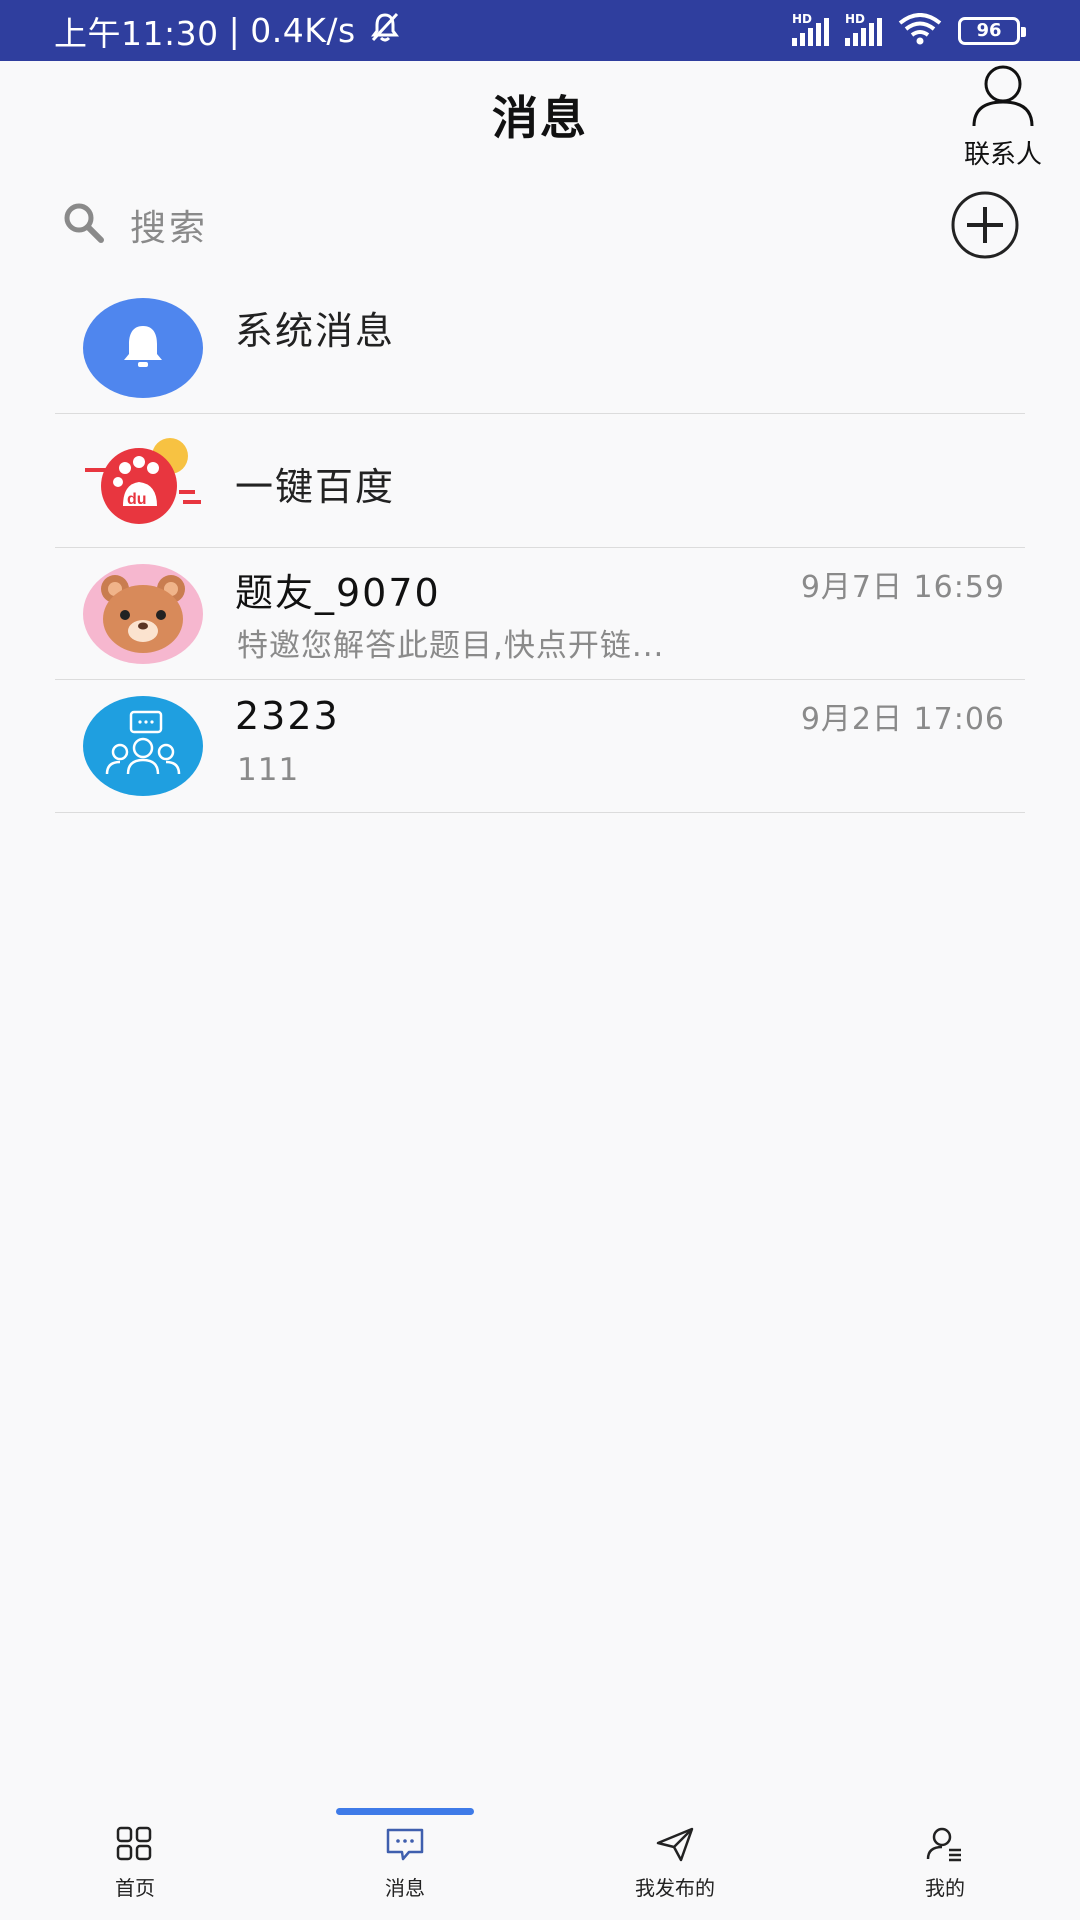  Describe the element at coordinates (405, 1811) in the screenshot. I see `active-tab-indicator` at that location.